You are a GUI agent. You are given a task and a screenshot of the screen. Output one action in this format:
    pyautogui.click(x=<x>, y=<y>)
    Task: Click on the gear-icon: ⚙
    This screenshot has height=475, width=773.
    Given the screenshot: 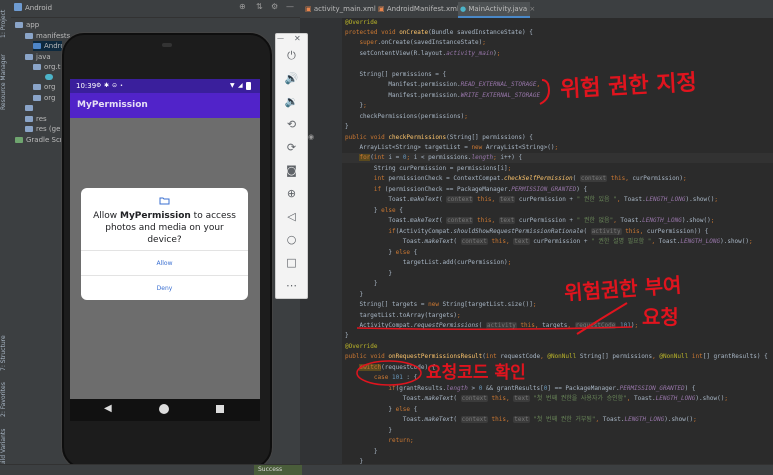 What is the action you would take?
    pyautogui.click(x=274, y=6)
    